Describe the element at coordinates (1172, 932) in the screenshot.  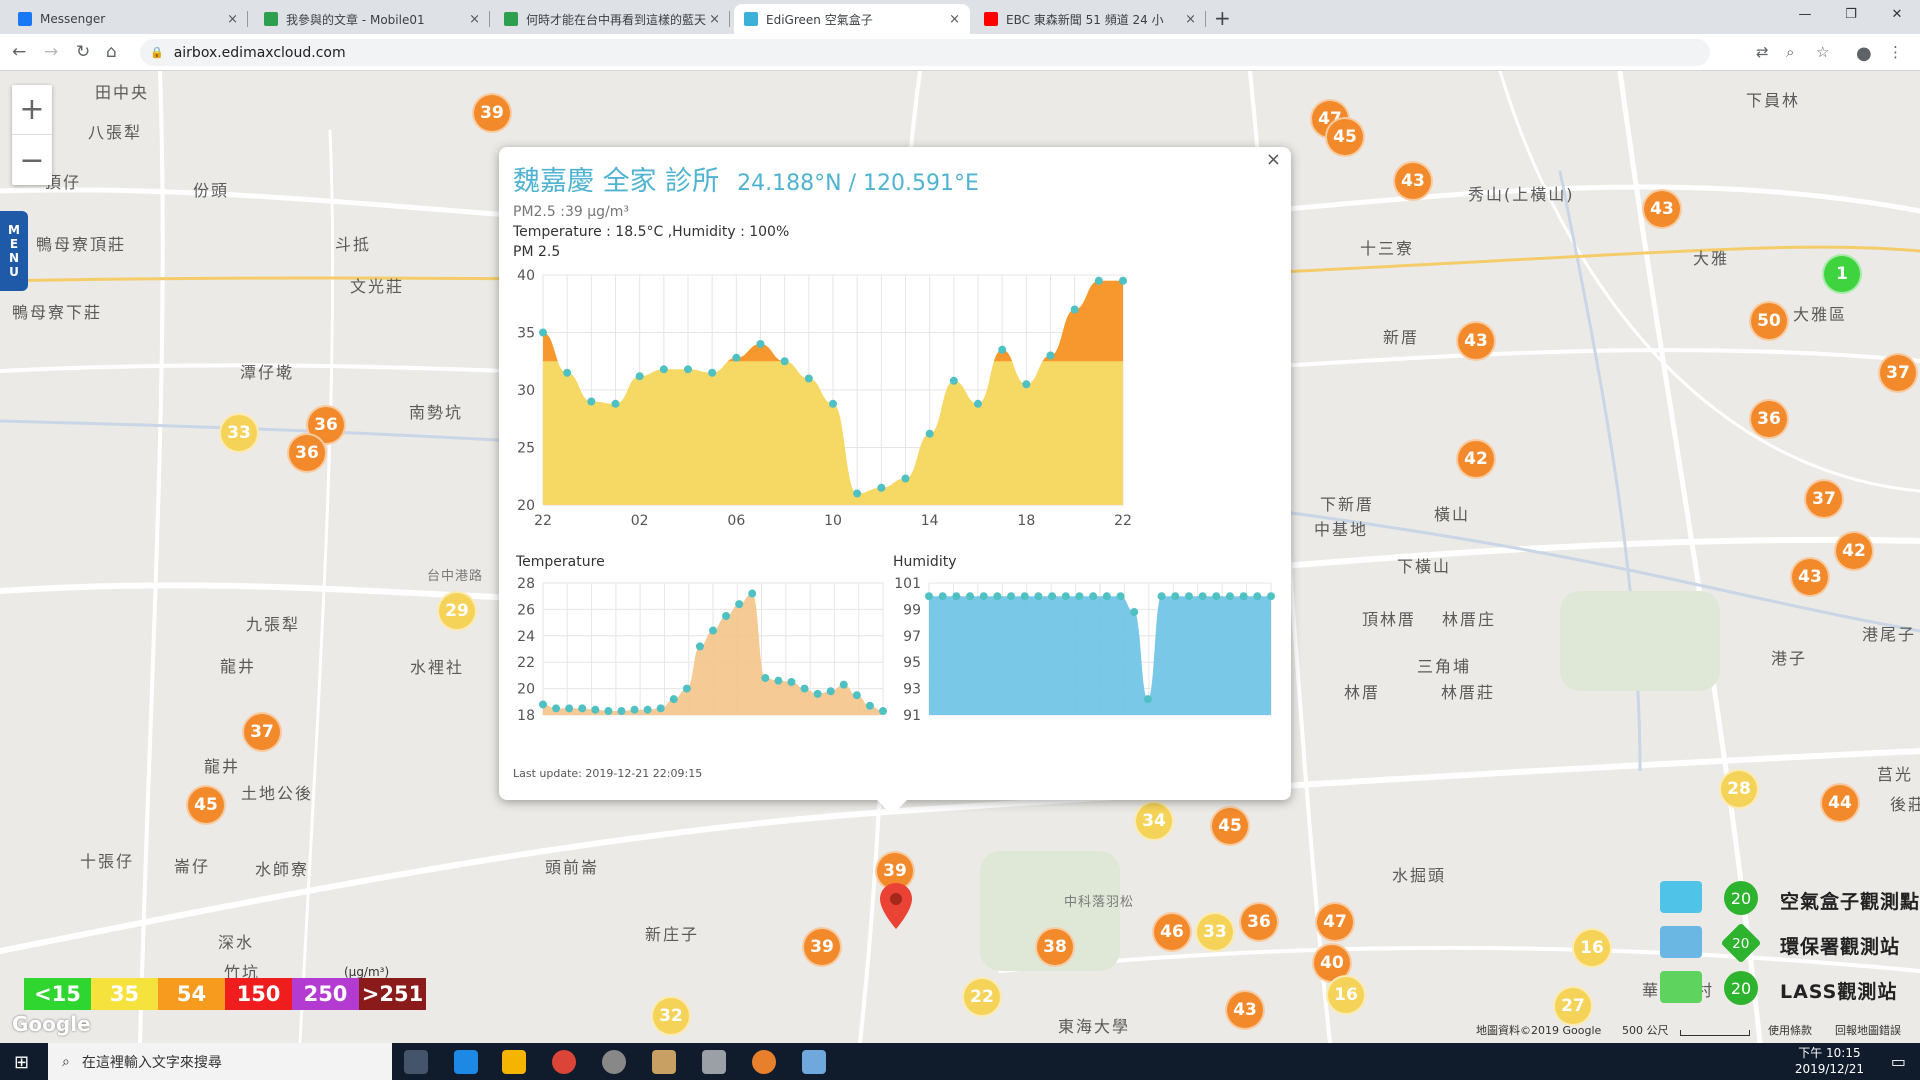
I see `aqi-marker: 46` at that location.